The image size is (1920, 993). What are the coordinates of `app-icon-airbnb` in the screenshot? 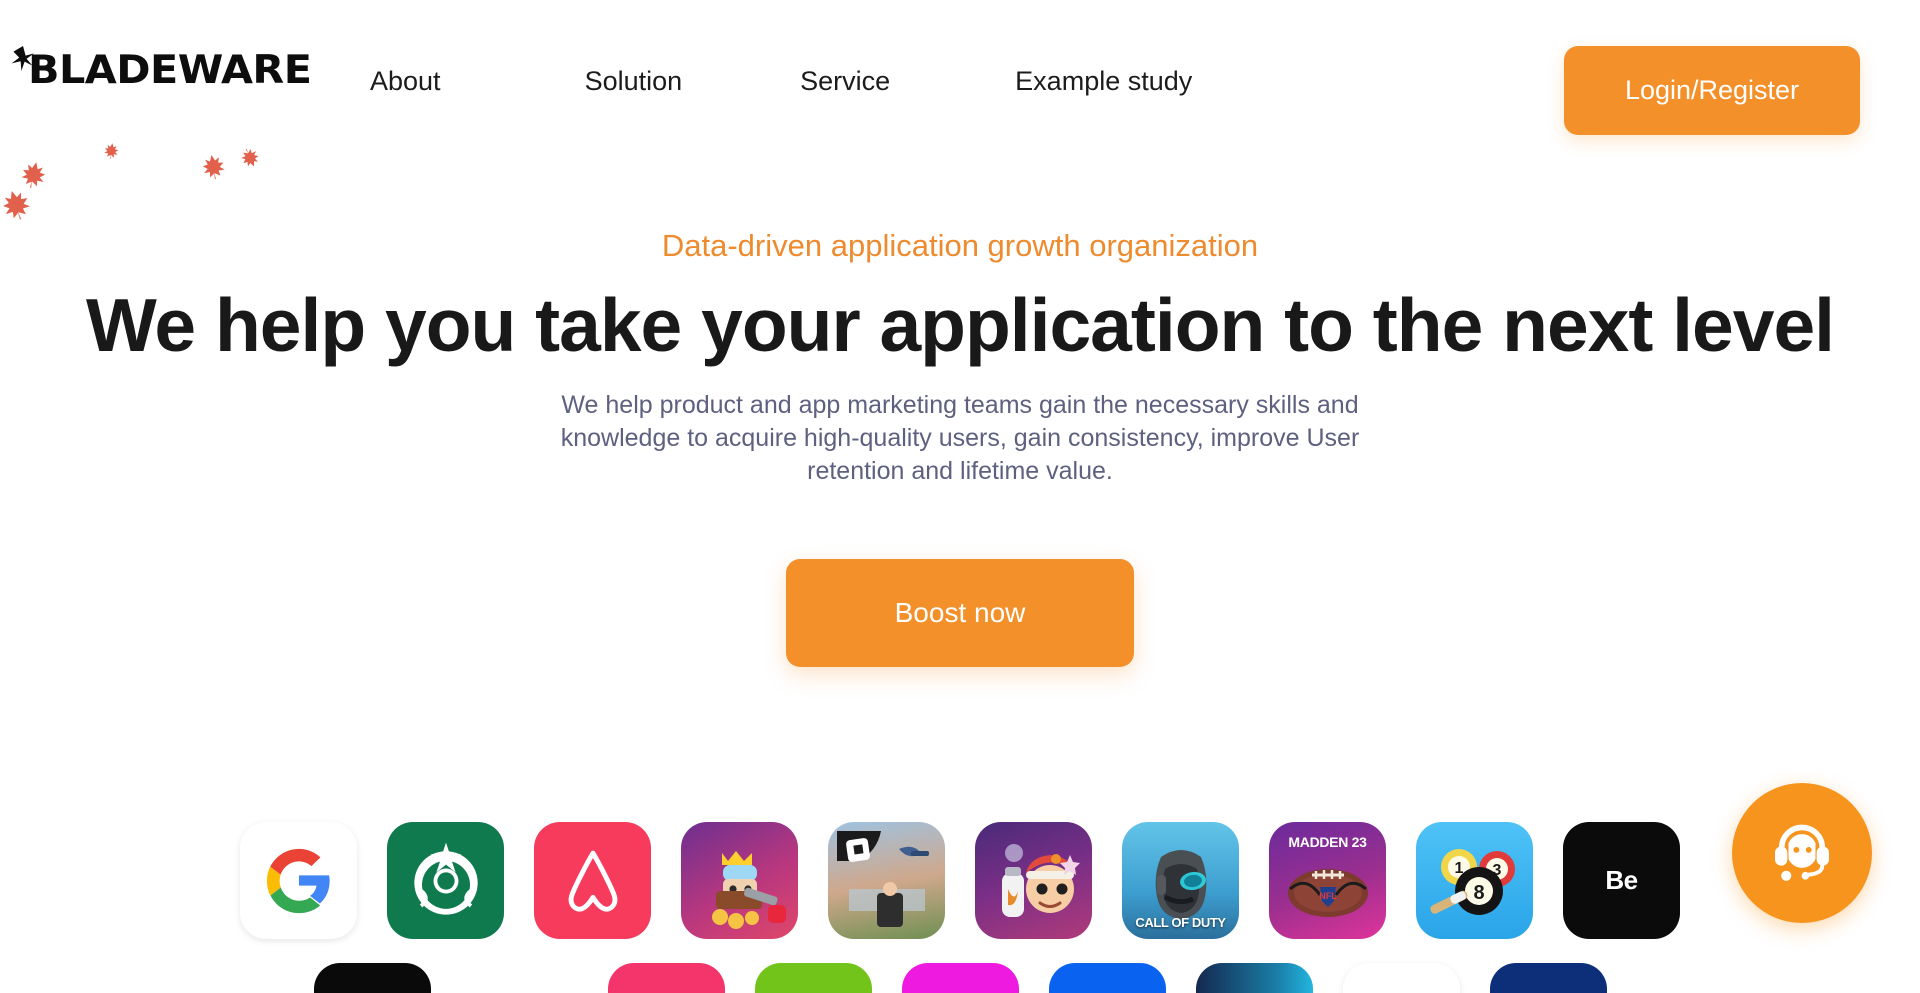 It's located at (592, 880).